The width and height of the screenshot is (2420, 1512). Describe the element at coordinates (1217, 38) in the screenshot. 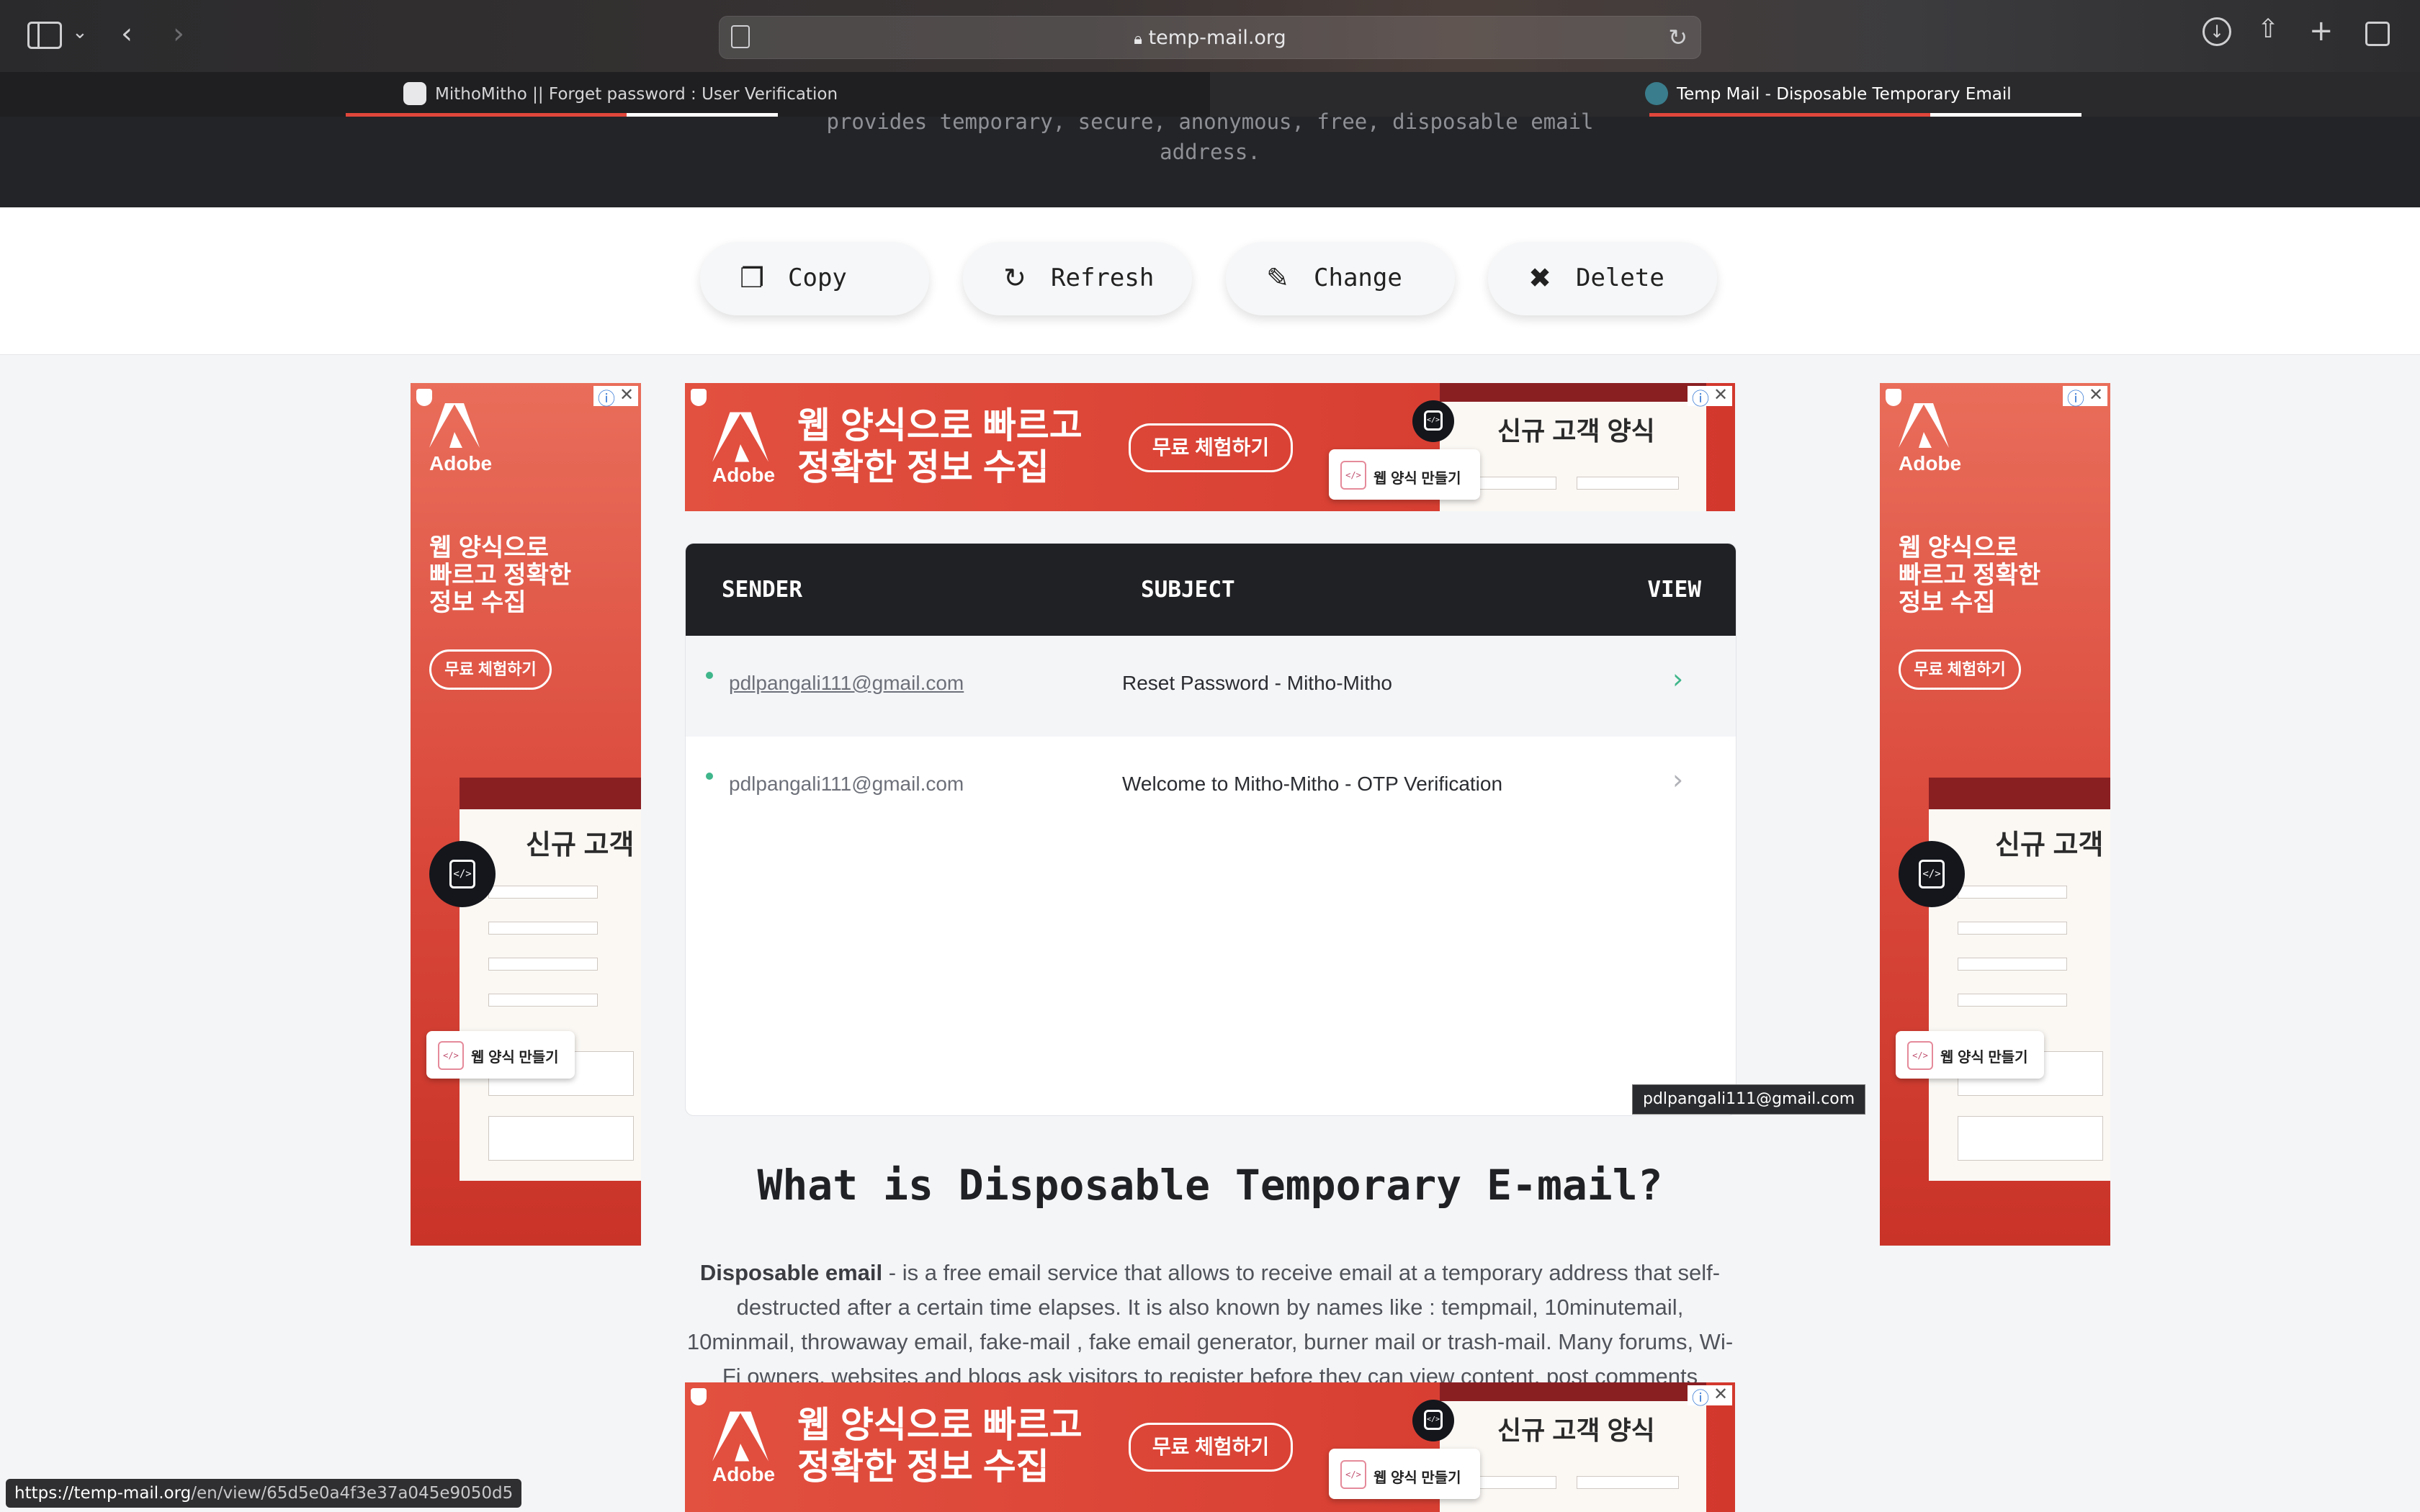

I see `url-host: temp-mail.org` at that location.